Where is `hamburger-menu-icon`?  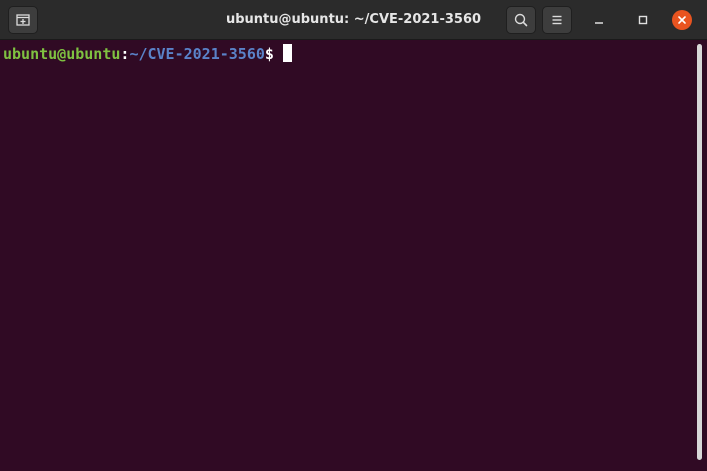
hamburger-menu-icon is located at coordinates (557, 20).